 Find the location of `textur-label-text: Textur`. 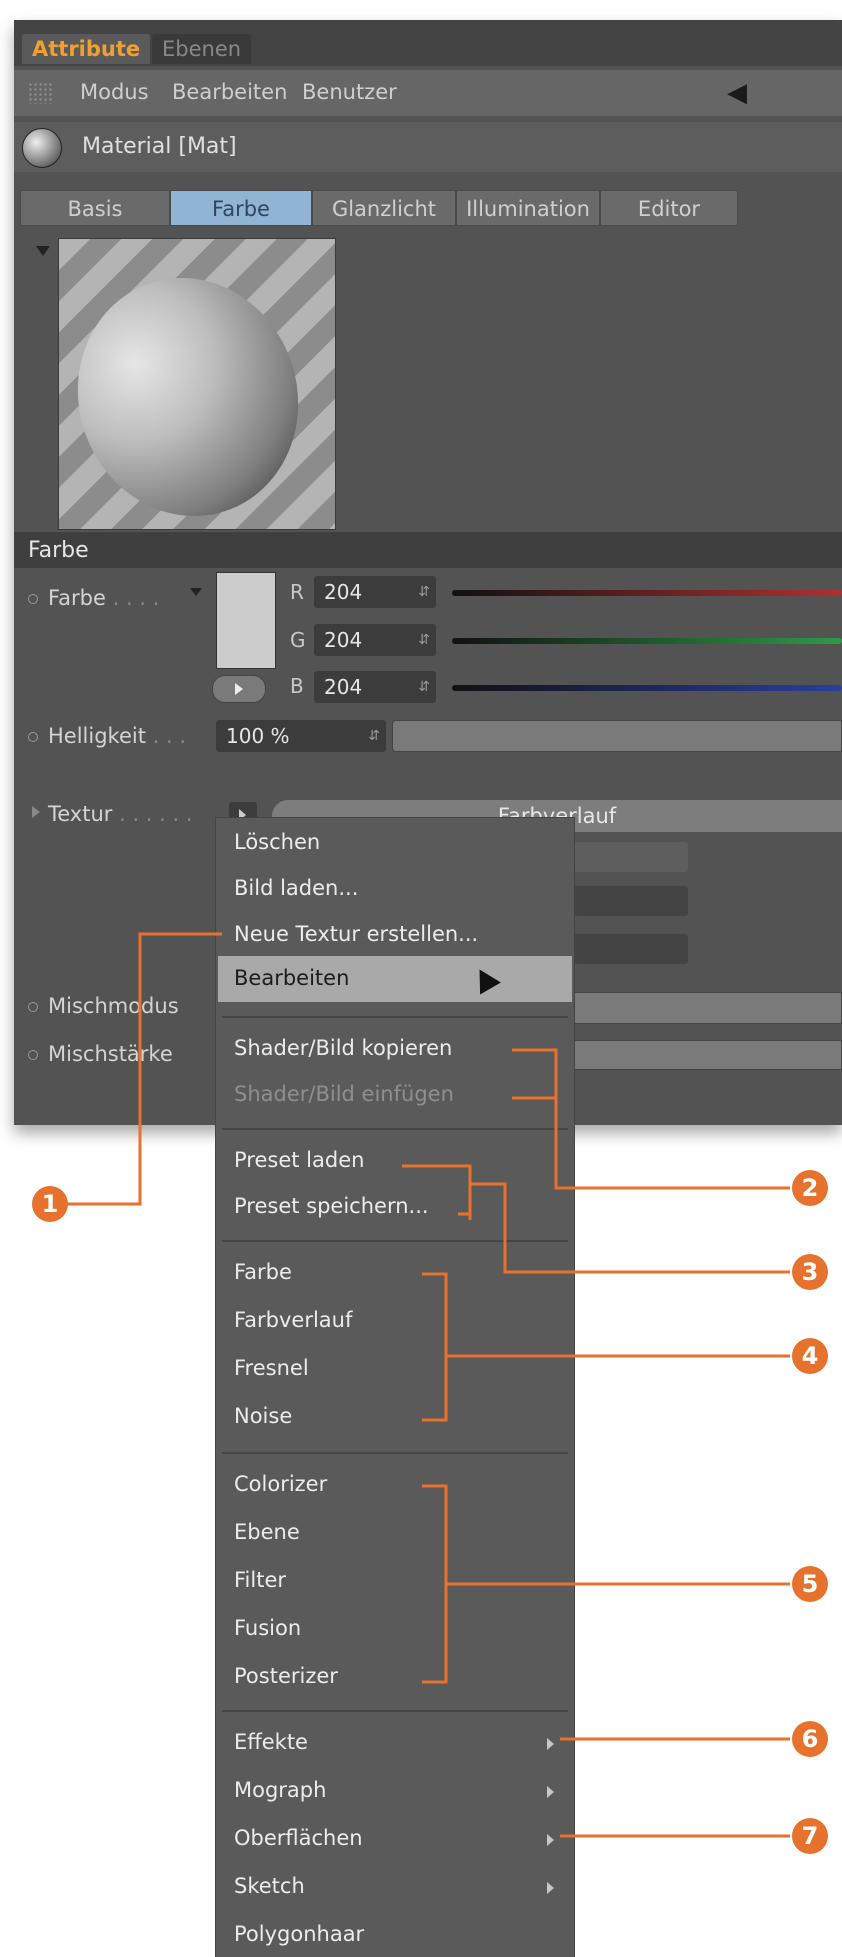

textur-label-text: Textur is located at coordinates (80, 814).